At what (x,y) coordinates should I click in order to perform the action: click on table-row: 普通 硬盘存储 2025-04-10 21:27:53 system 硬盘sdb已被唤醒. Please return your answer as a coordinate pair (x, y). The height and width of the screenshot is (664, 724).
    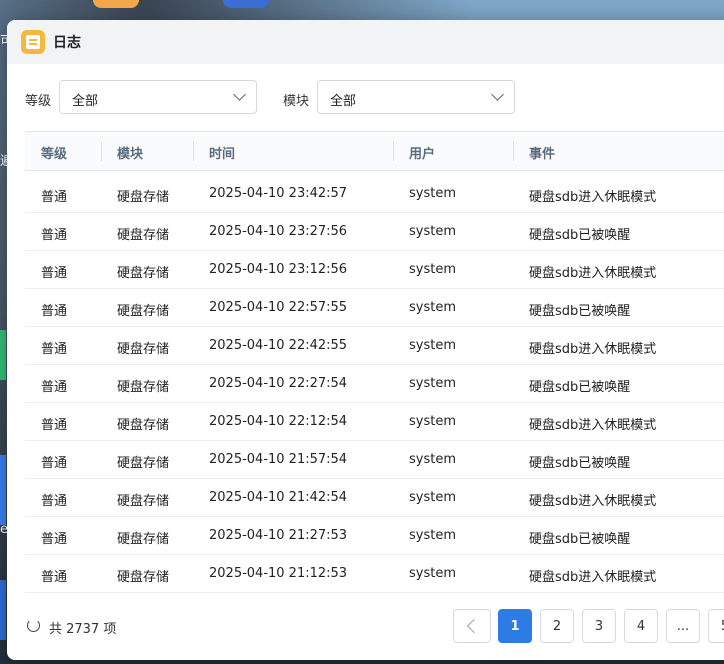
    Looking at the image, I should click on (374, 536).